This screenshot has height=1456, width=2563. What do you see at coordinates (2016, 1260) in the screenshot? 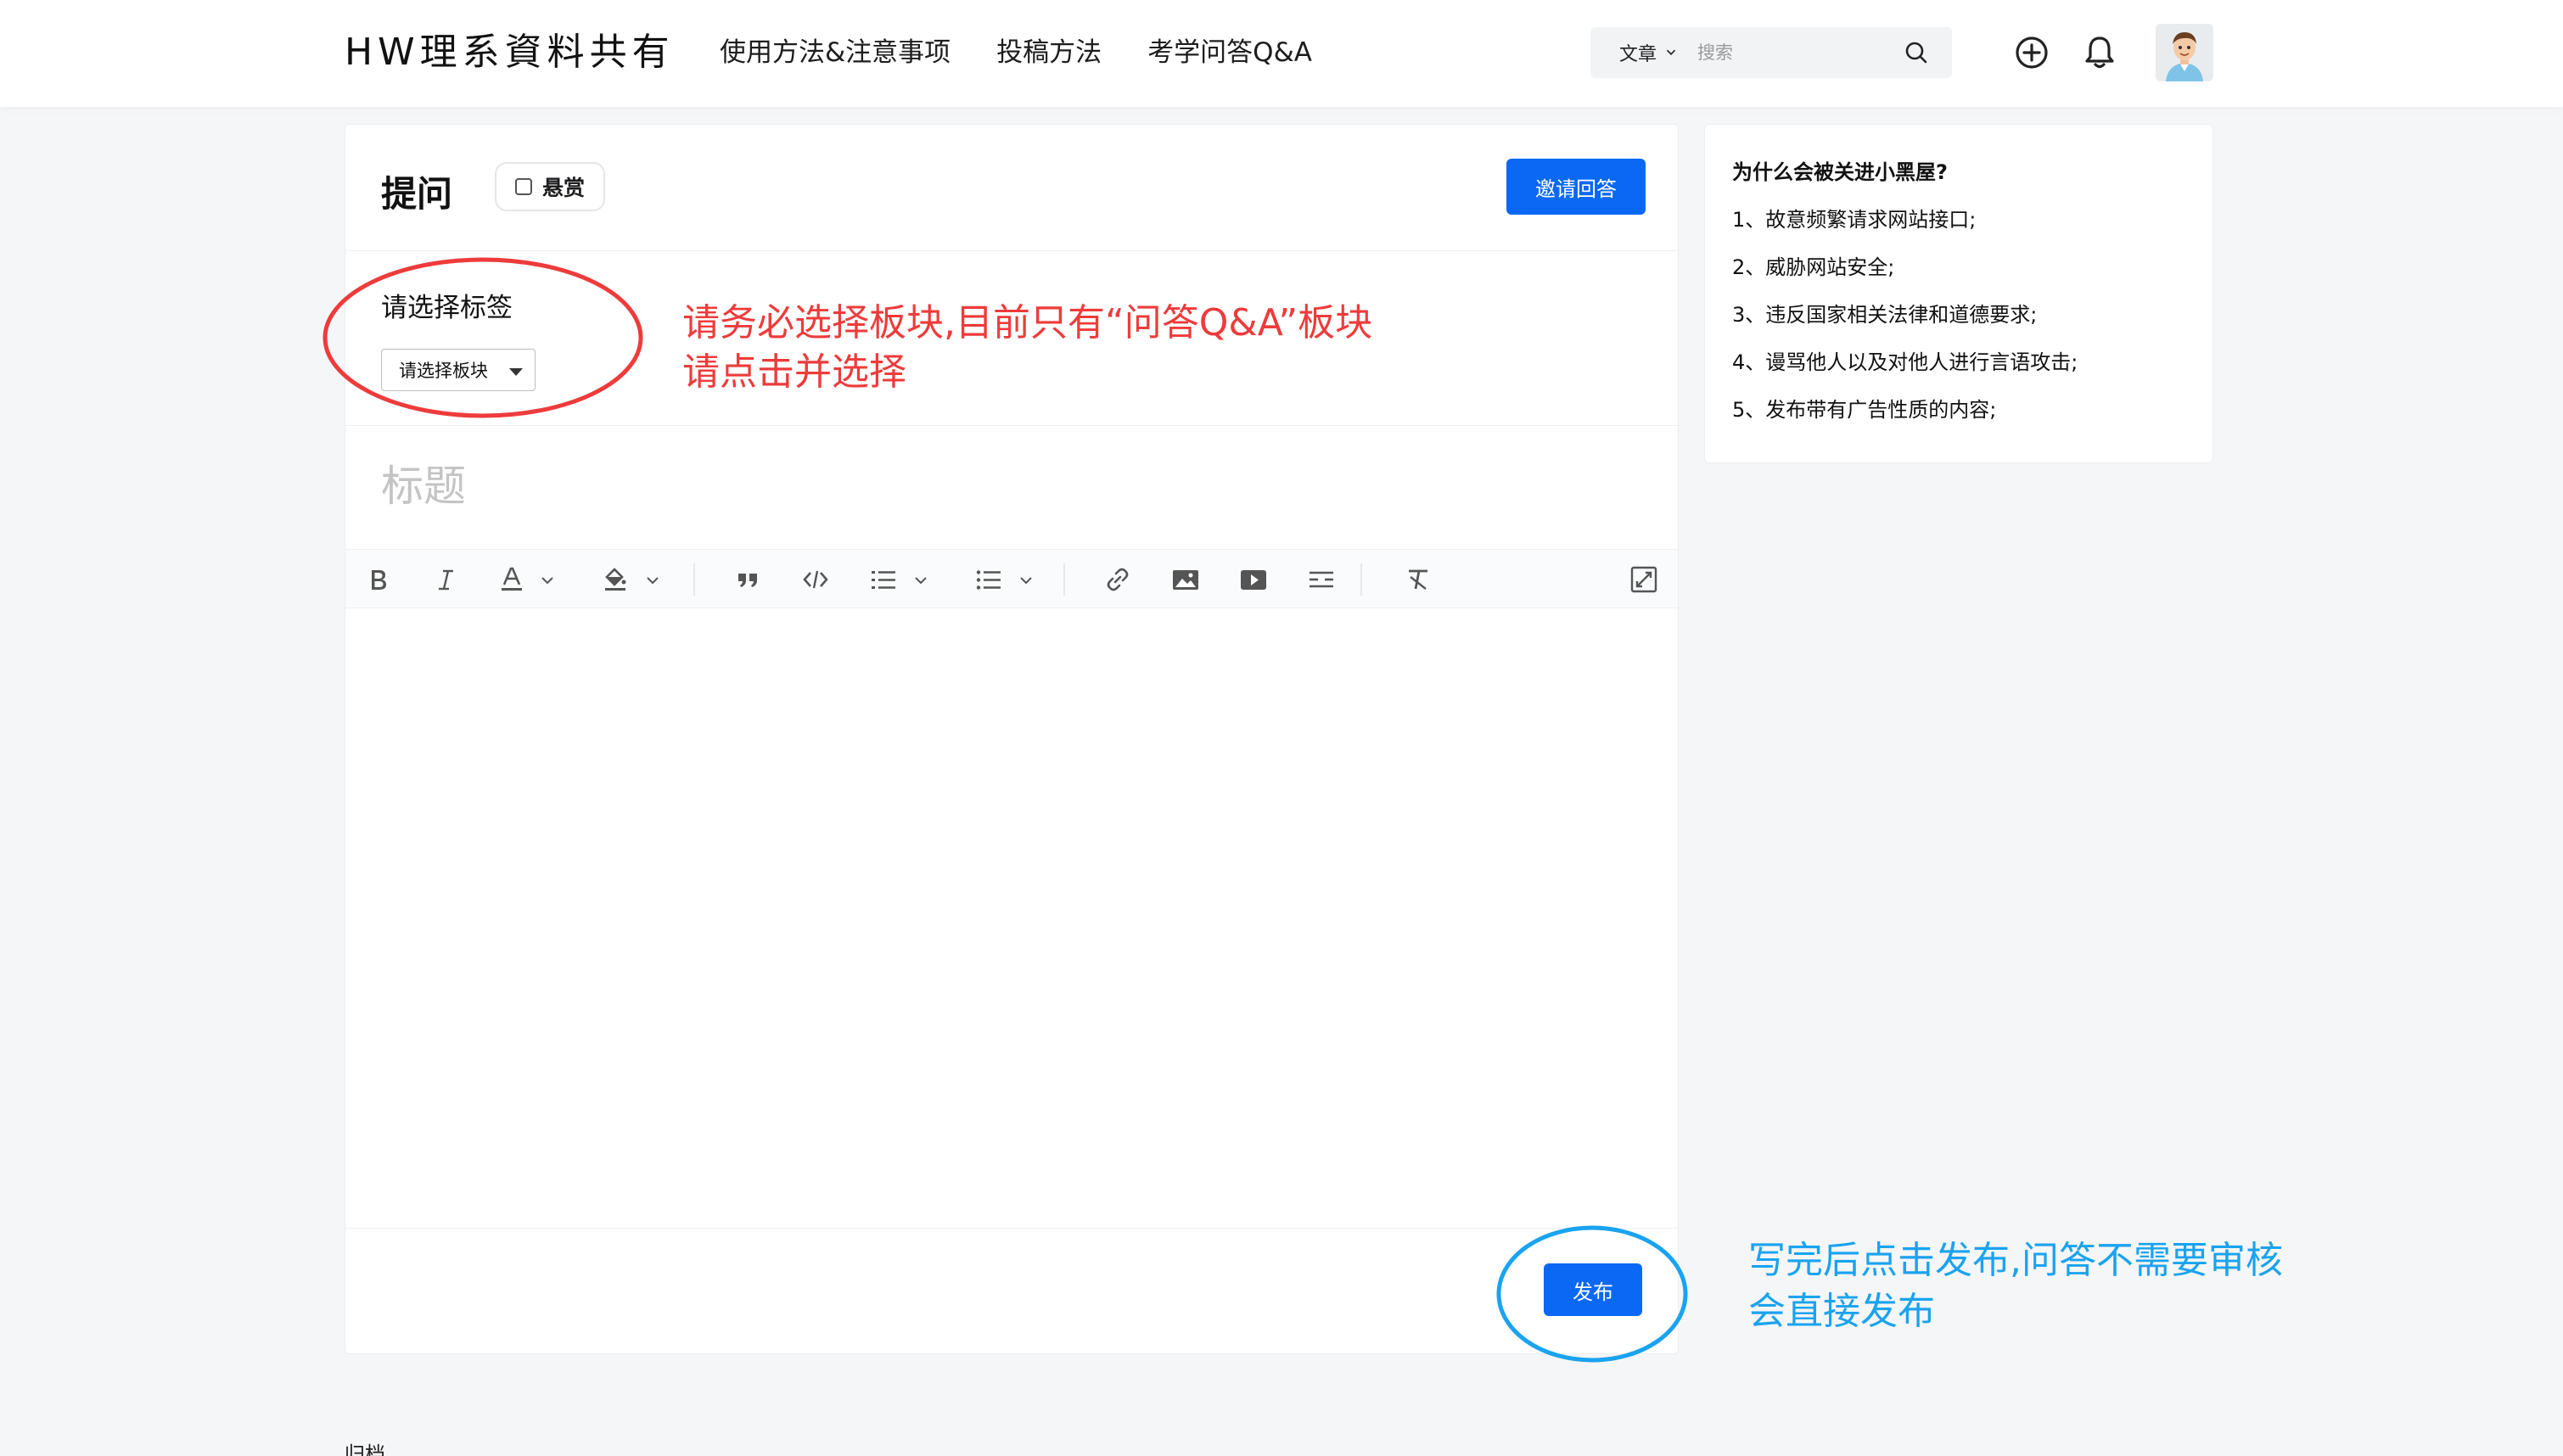
I see `blue-annotation-line: 写完后点击发布,问答不需要审核` at bounding box center [2016, 1260].